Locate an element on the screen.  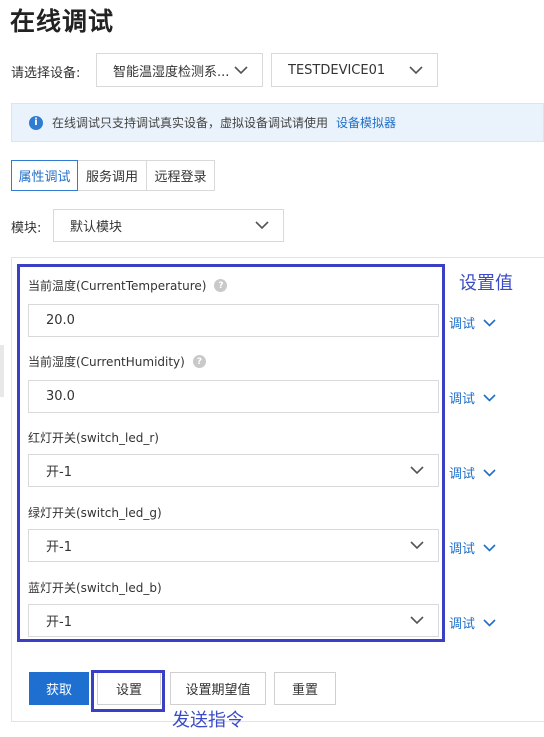
annotation-send-command: 发送指令 is located at coordinates (208, 720).